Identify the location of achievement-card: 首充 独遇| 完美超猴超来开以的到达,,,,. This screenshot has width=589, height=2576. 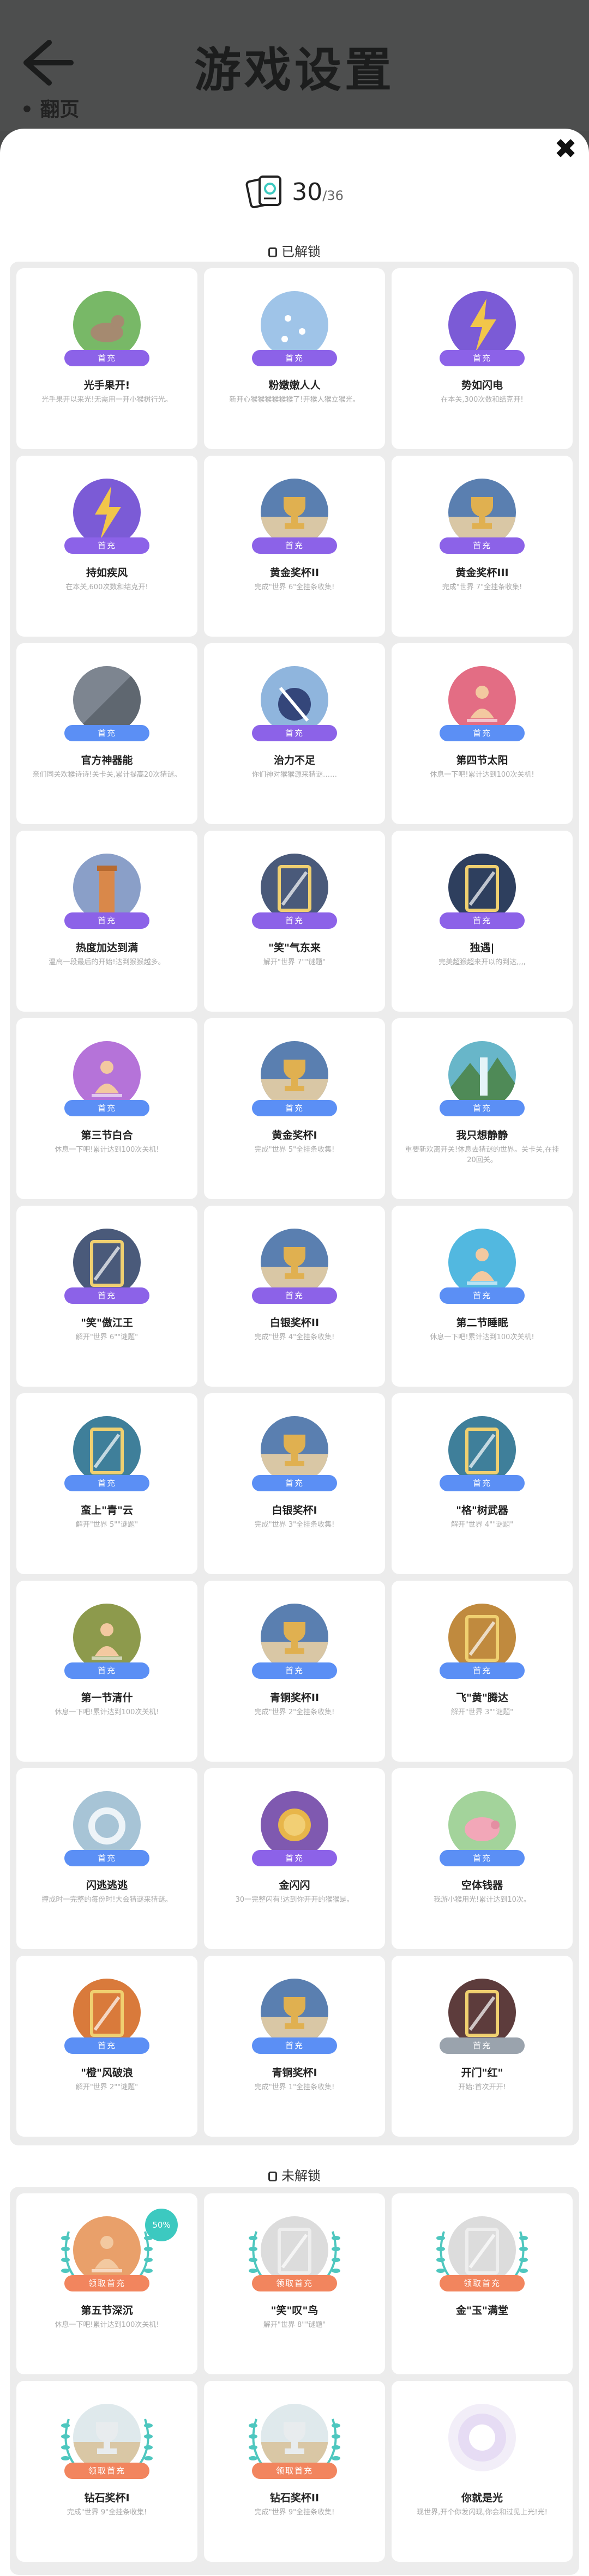
(482, 921).